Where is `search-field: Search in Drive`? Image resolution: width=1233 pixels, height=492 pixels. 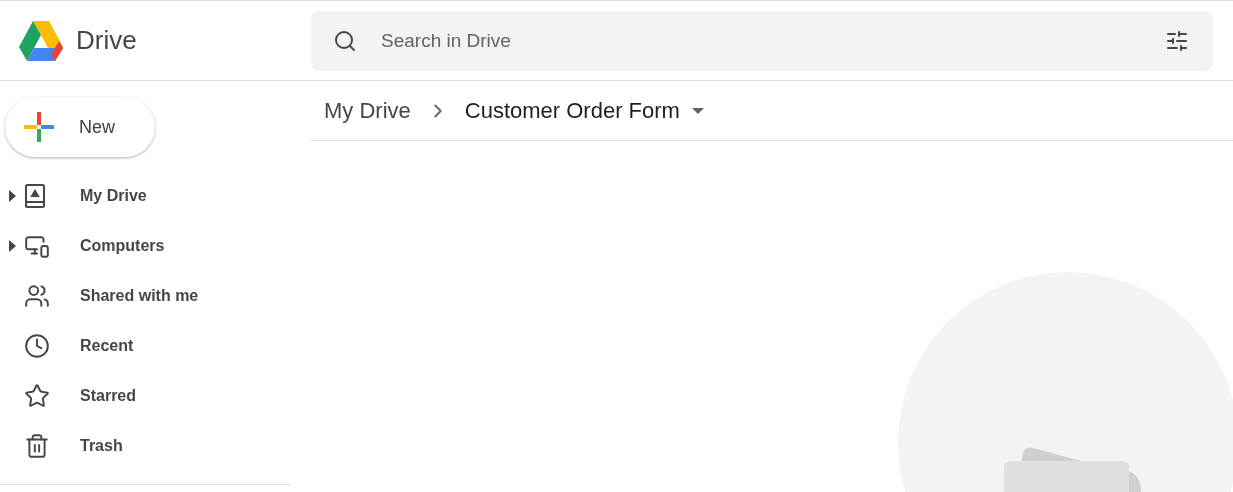 search-field: Search in Drive is located at coordinates (762, 40).